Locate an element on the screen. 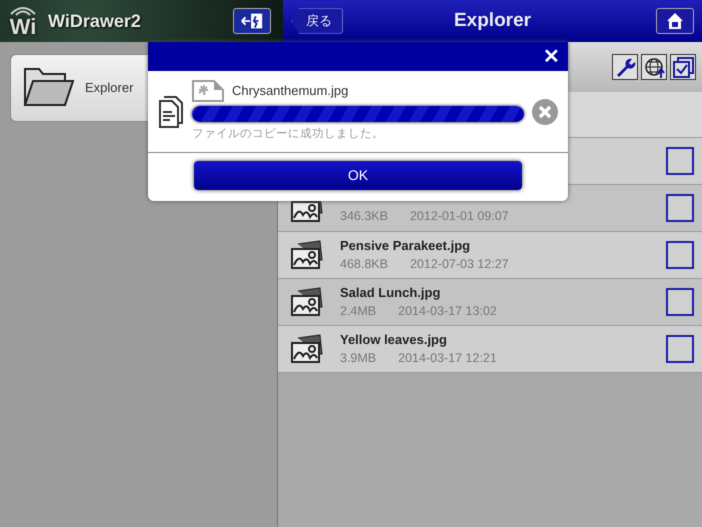 The image size is (702, 527). select-button is located at coordinates (683, 67).